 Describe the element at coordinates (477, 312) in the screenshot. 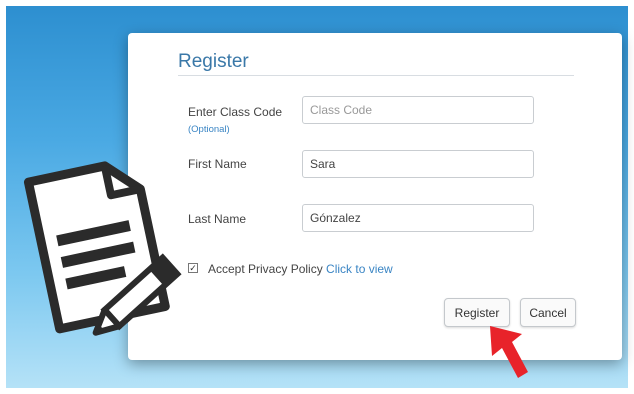

I see `register-button: Register` at that location.